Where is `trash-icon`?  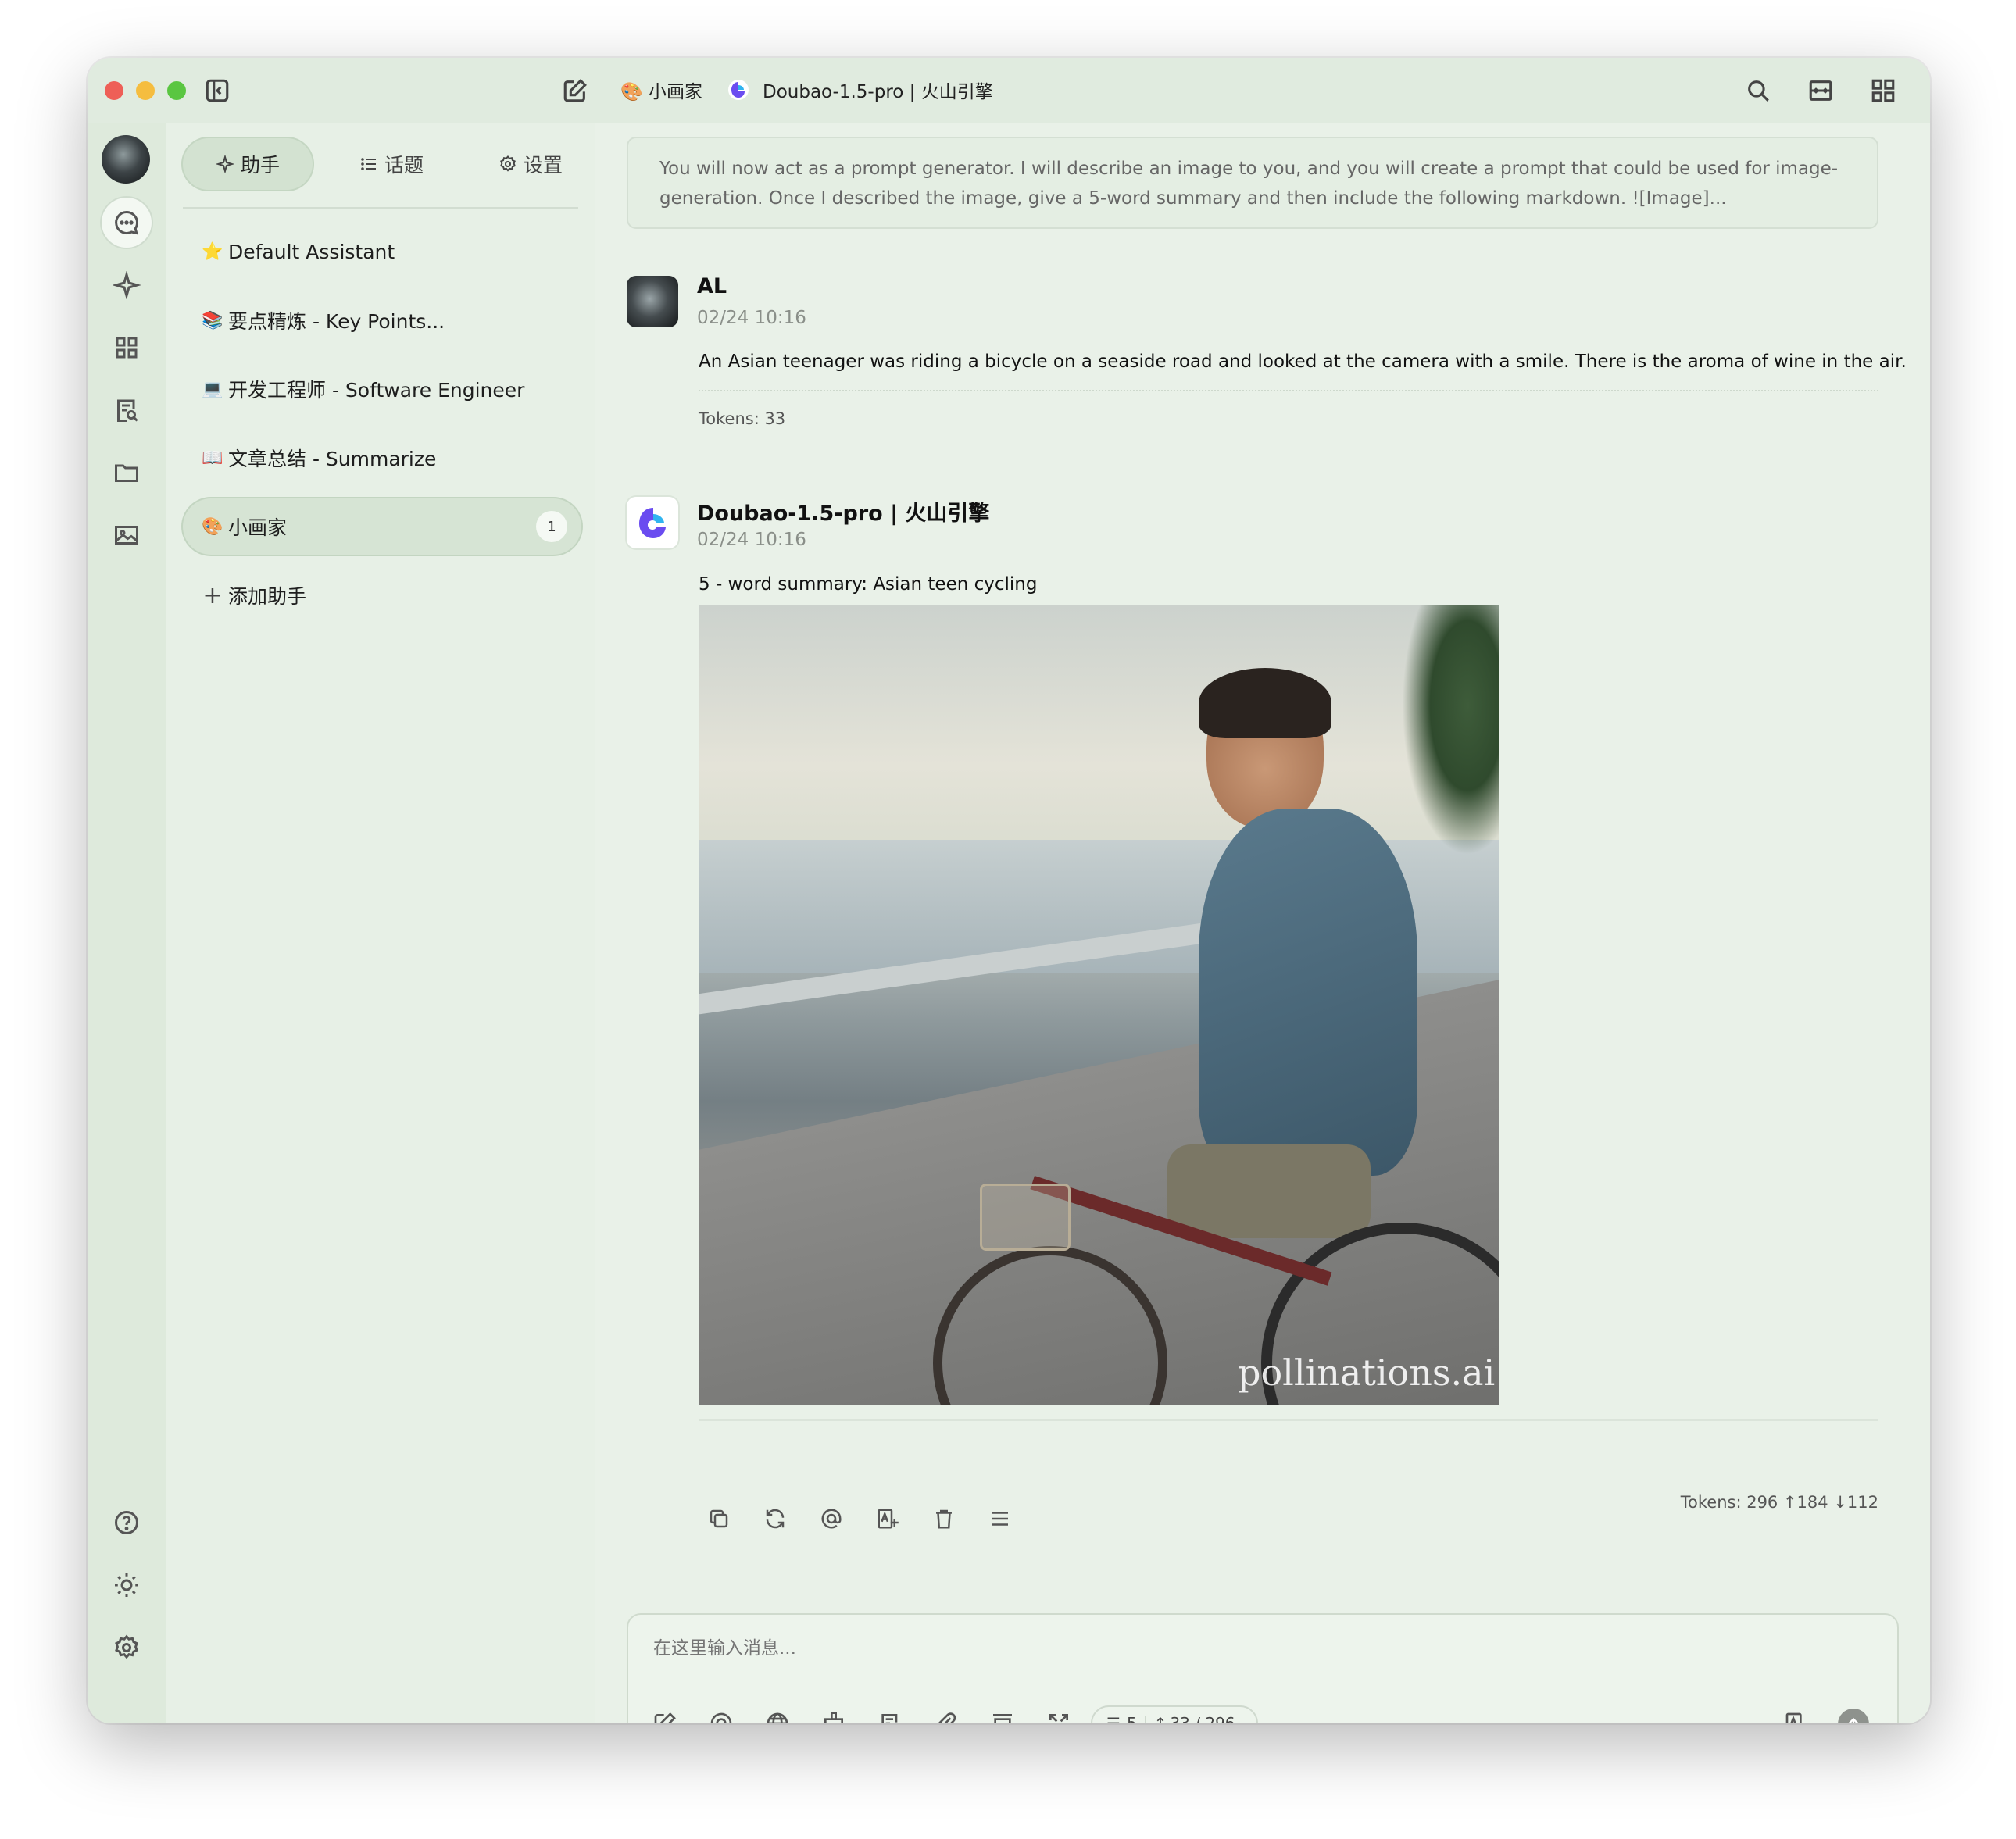
trash-icon is located at coordinates (944, 1518).